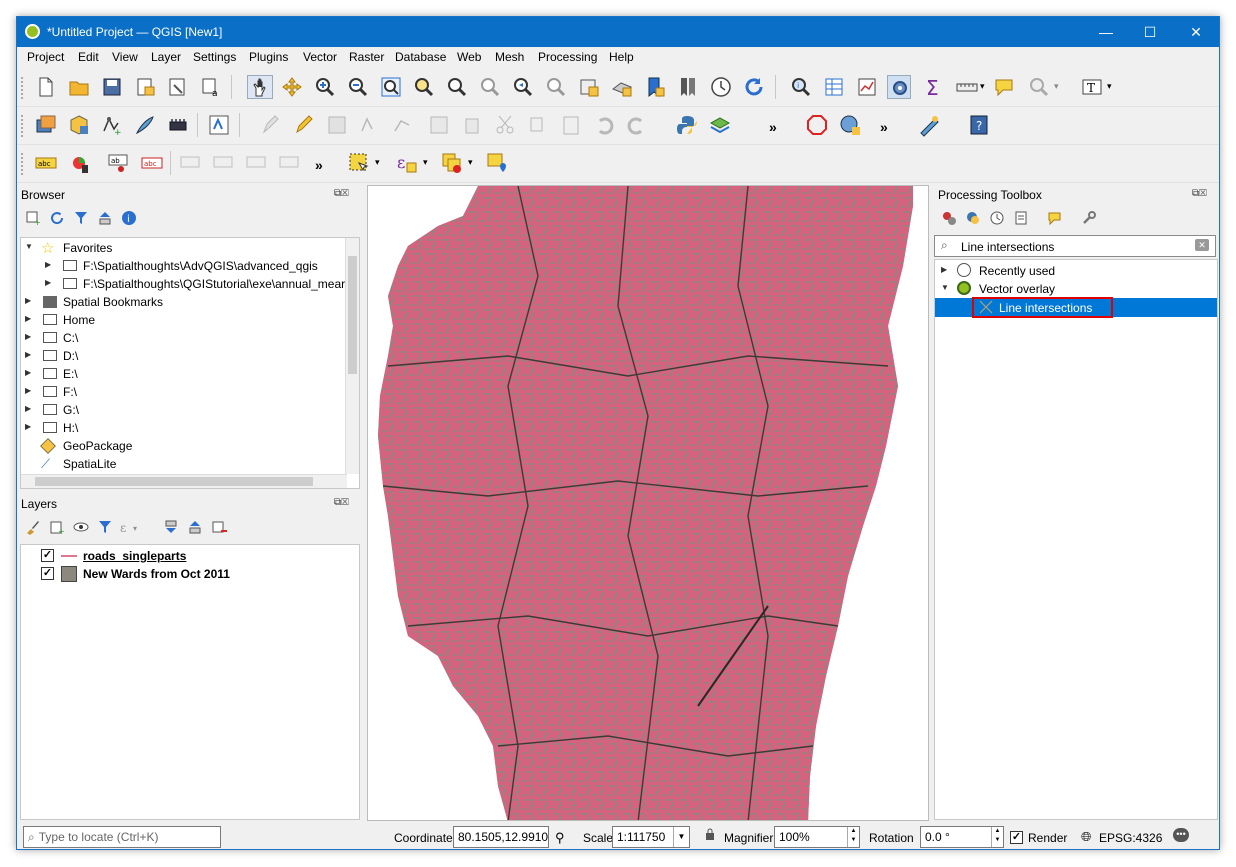  Describe the element at coordinates (1130, 838) in the screenshot. I see `crs-button: EPSG:4326` at that location.